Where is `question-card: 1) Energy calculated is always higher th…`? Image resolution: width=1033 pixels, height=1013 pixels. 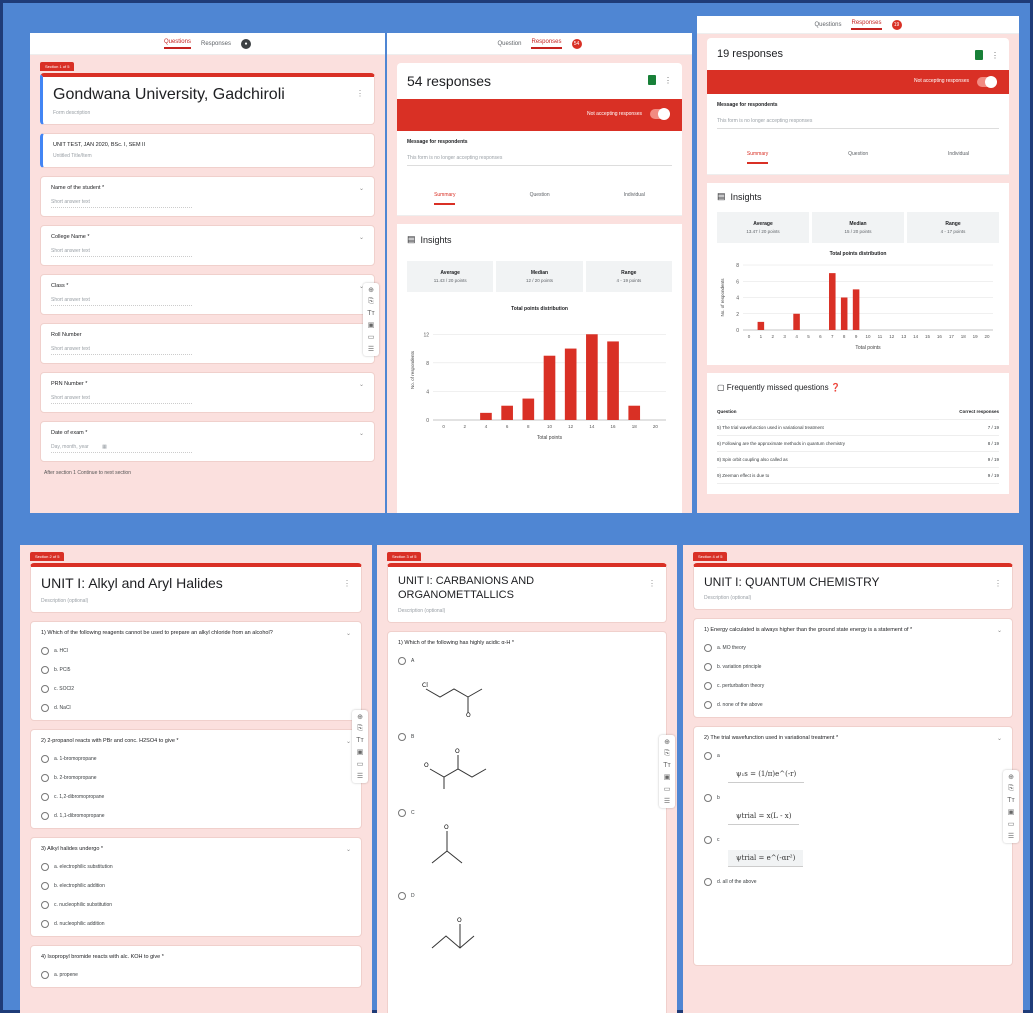
question-card: 1) Energy calculated is always higher th… is located at coordinates (853, 668).